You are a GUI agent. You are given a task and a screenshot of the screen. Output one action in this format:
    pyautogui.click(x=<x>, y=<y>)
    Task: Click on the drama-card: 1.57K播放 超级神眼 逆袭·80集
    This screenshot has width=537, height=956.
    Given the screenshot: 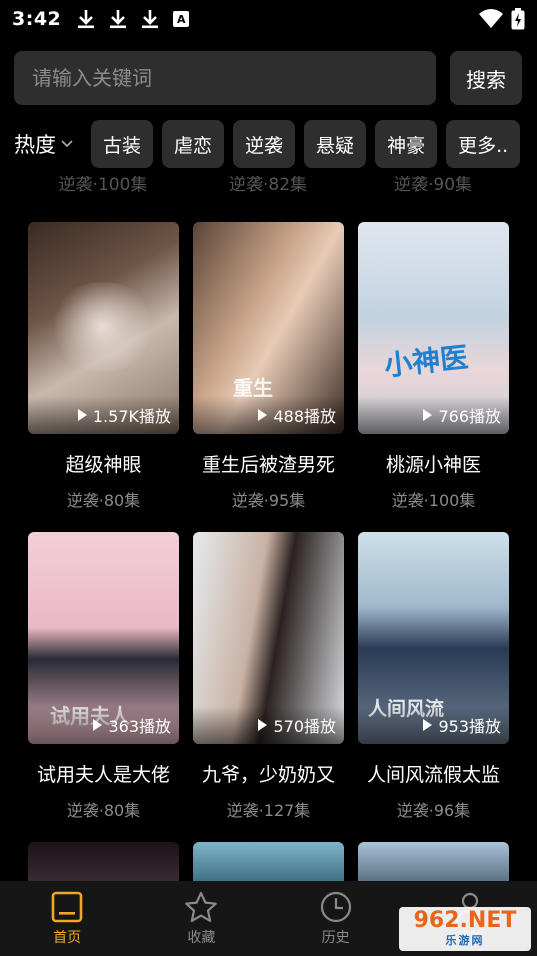 What is the action you would take?
    pyautogui.click(x=103, y=366)
    